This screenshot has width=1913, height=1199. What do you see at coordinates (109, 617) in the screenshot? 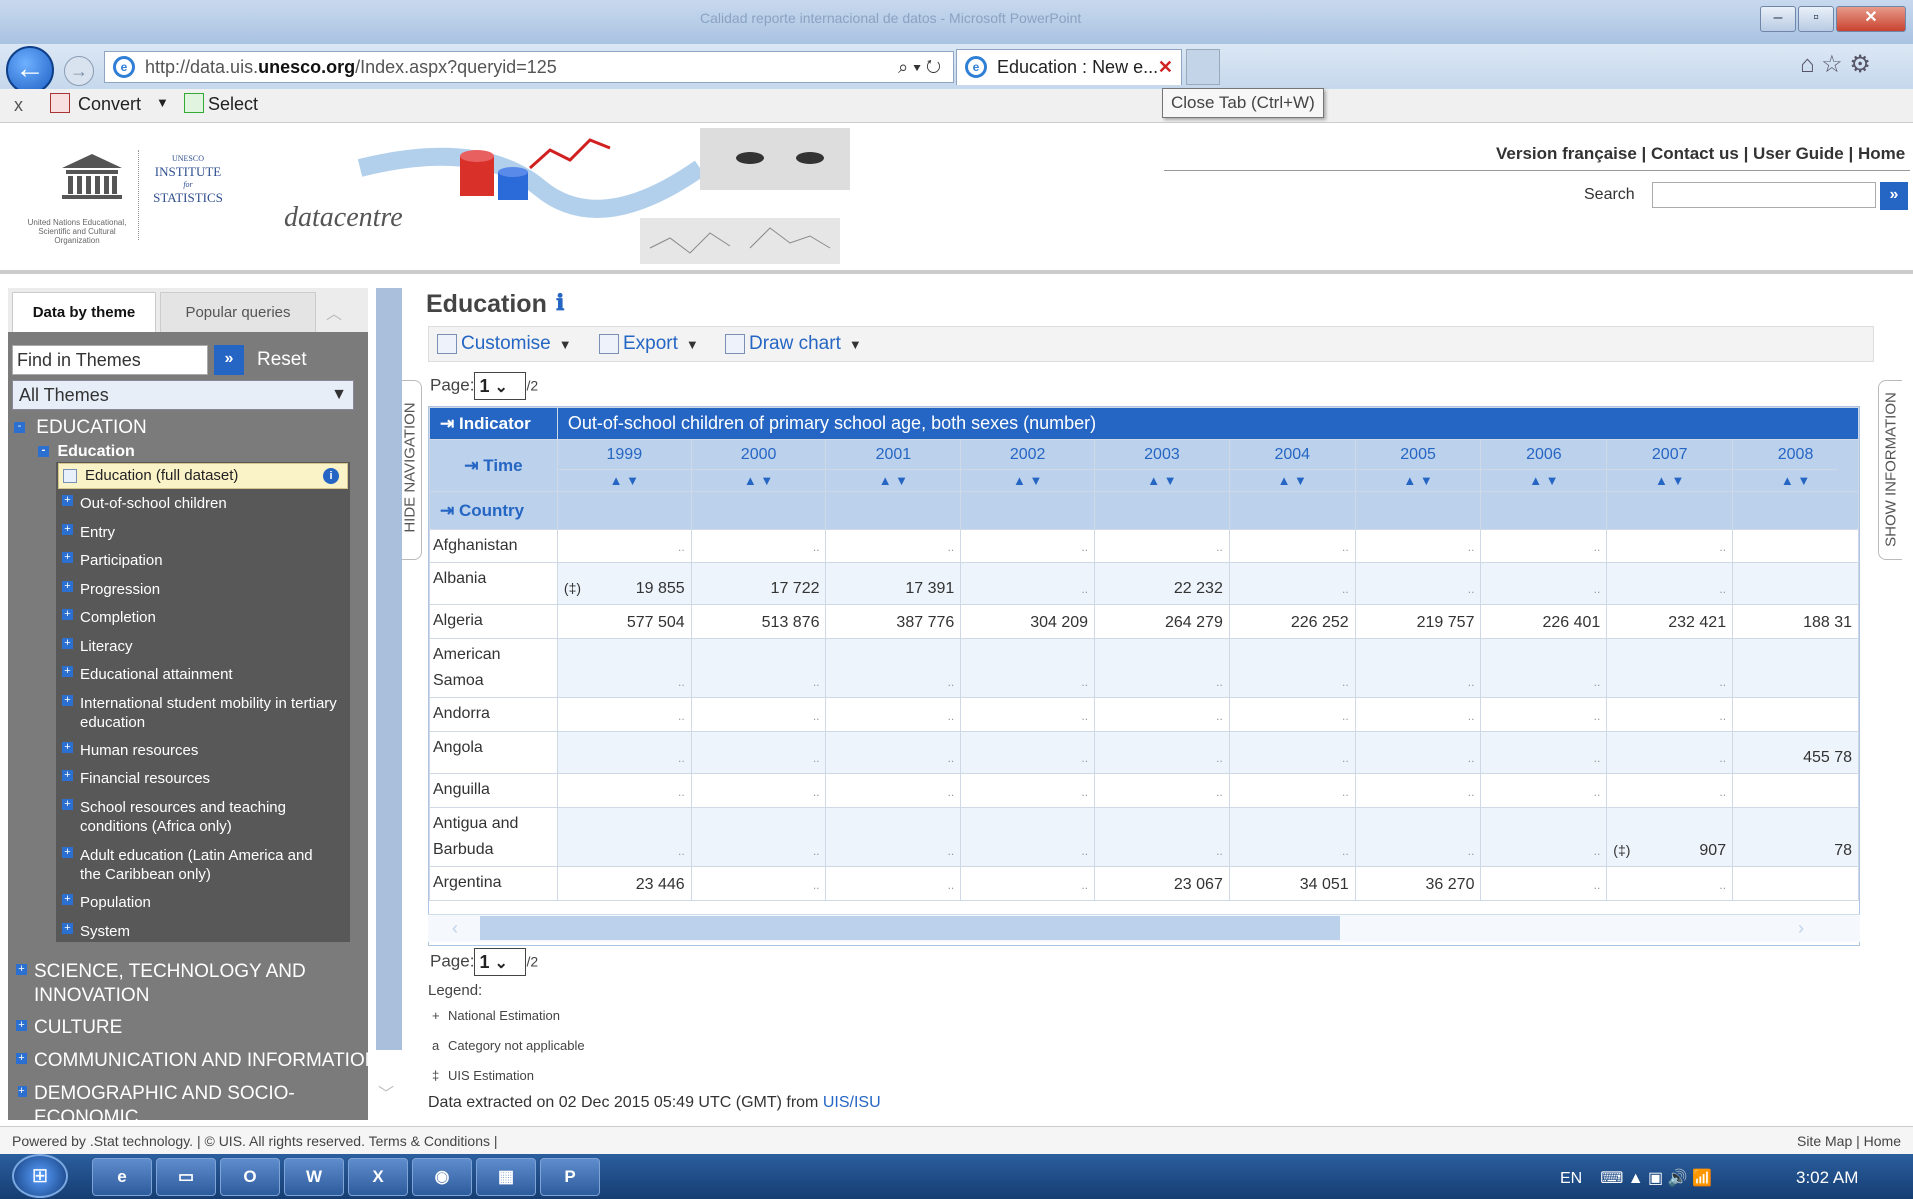
I see `tree-item: + Completion` at bounding box center [109, 617].